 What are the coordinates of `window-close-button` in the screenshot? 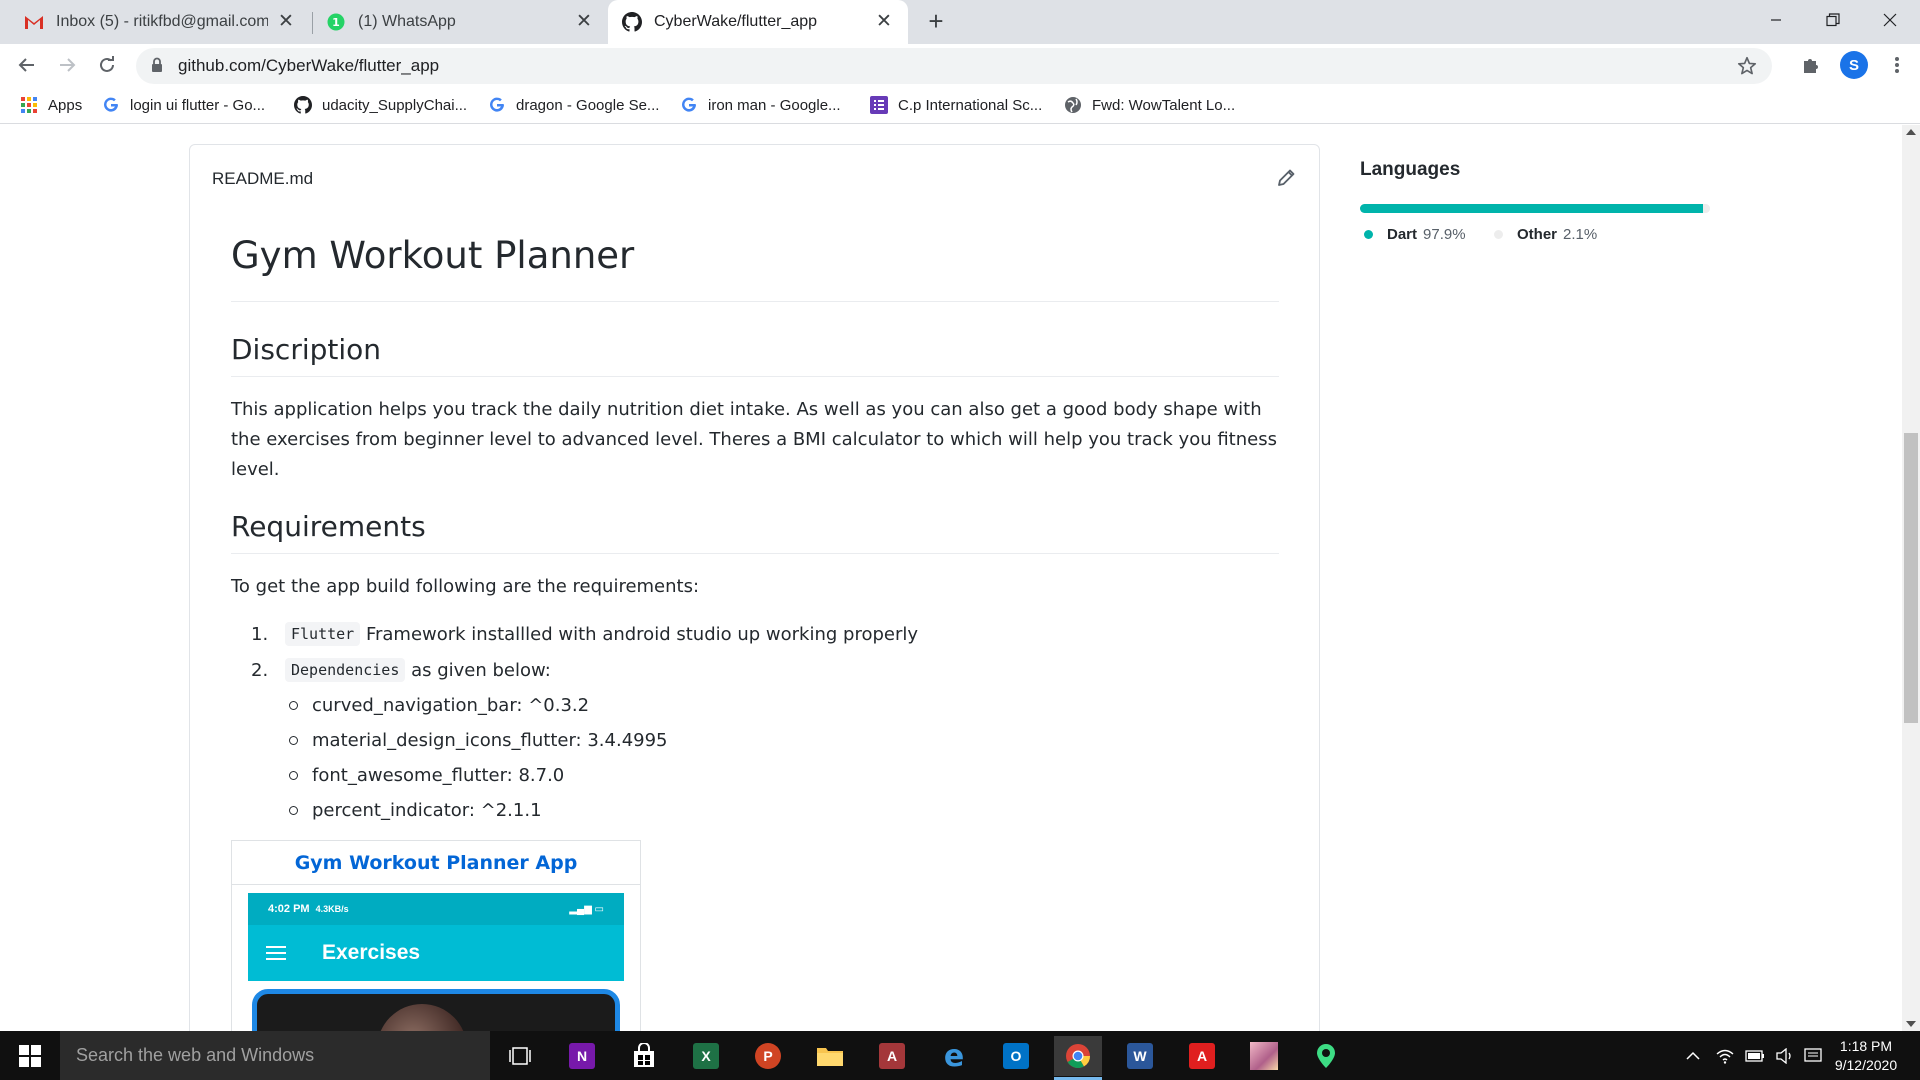 It's located at (1890, 20).